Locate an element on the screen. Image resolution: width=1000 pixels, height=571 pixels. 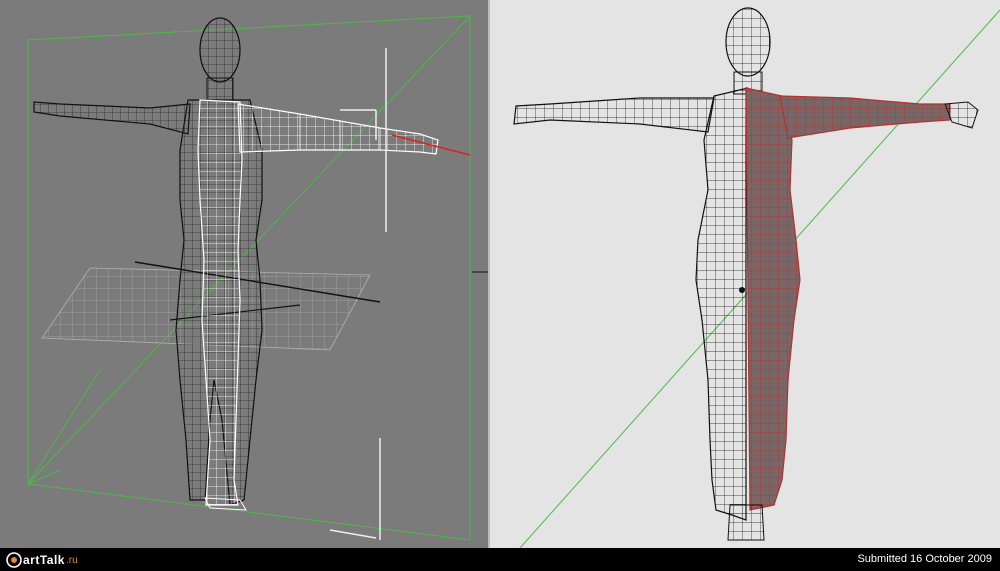
submitted-date: Submitted 16 October 2009 is located at coordinates (924, 559).